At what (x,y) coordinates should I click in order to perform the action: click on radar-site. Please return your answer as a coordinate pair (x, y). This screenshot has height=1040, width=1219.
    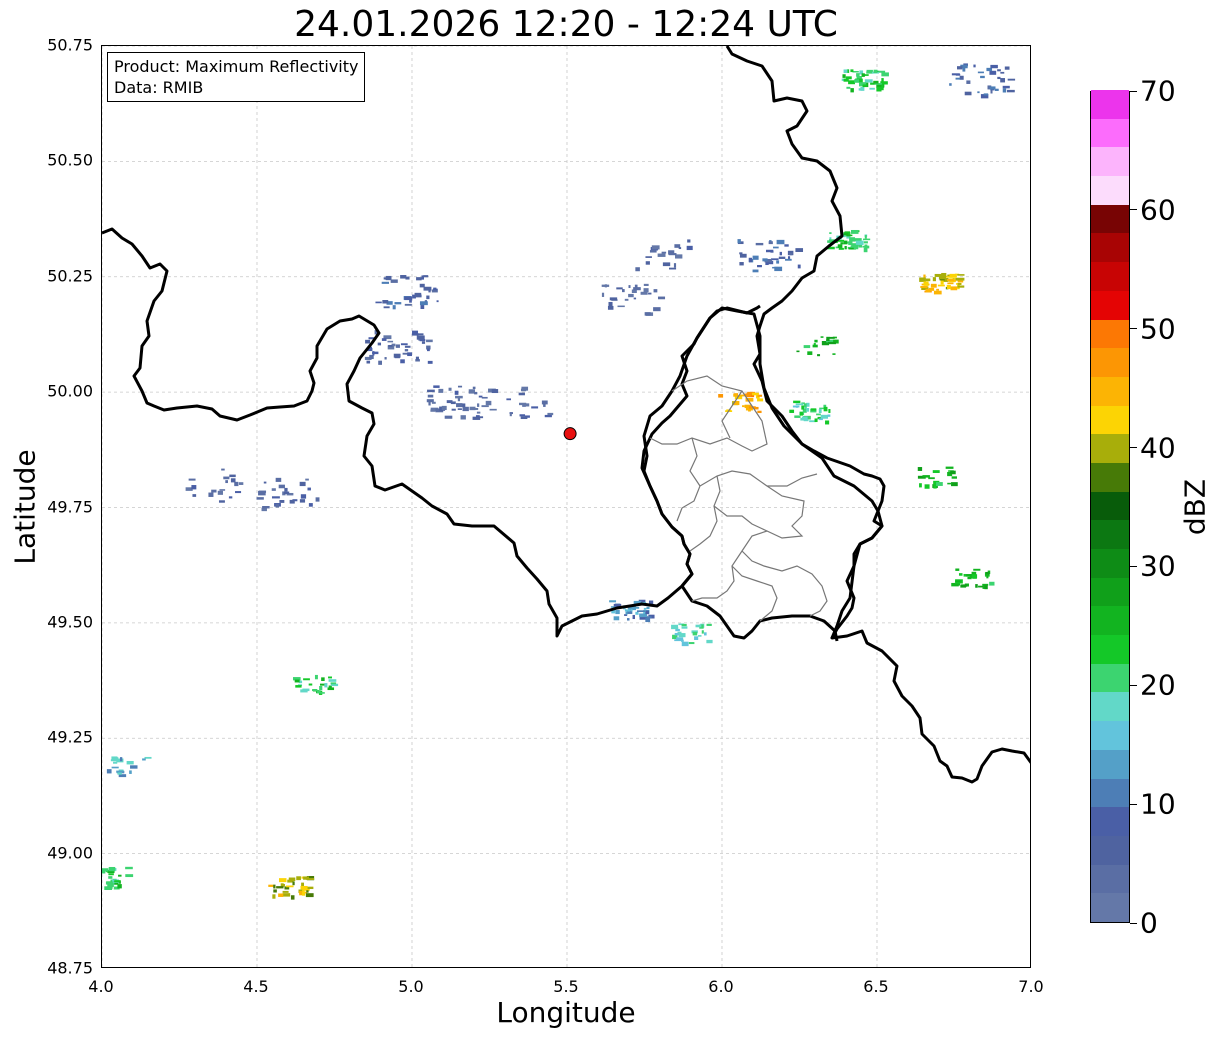
    Looking at the image, I should click on (570, 434).